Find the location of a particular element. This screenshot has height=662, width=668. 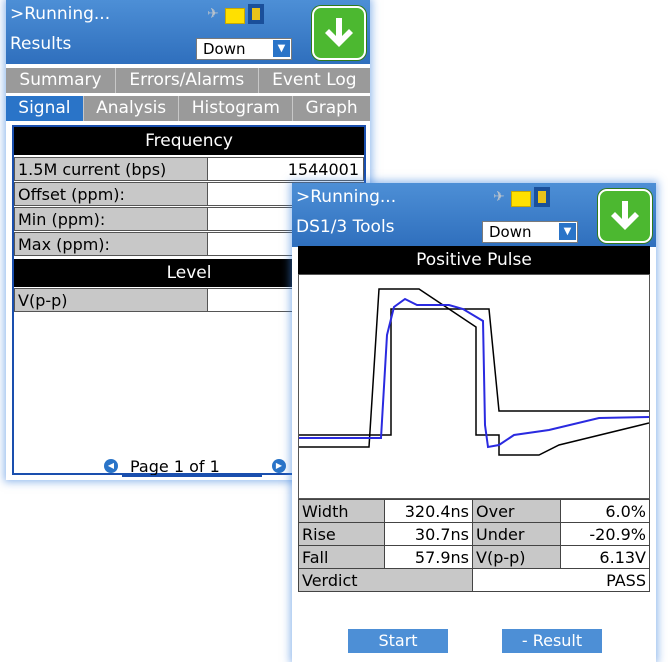

page-label: Page 1 of 1 is located at coordinates (175, 466).